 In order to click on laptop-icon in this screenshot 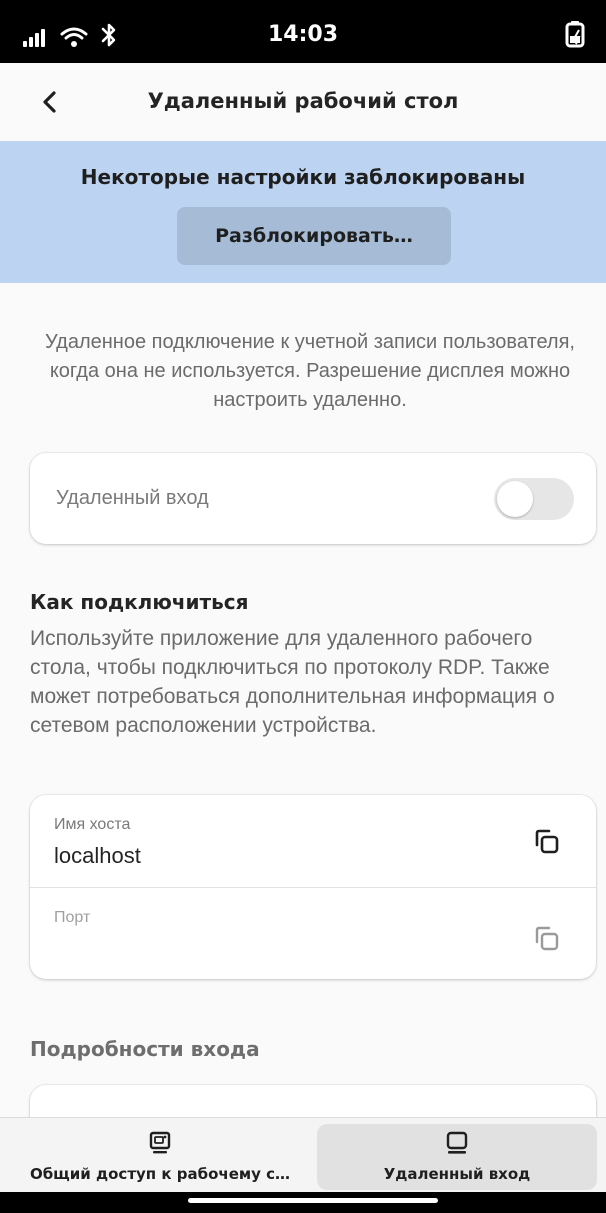, I will do `click(457, 1145)`.